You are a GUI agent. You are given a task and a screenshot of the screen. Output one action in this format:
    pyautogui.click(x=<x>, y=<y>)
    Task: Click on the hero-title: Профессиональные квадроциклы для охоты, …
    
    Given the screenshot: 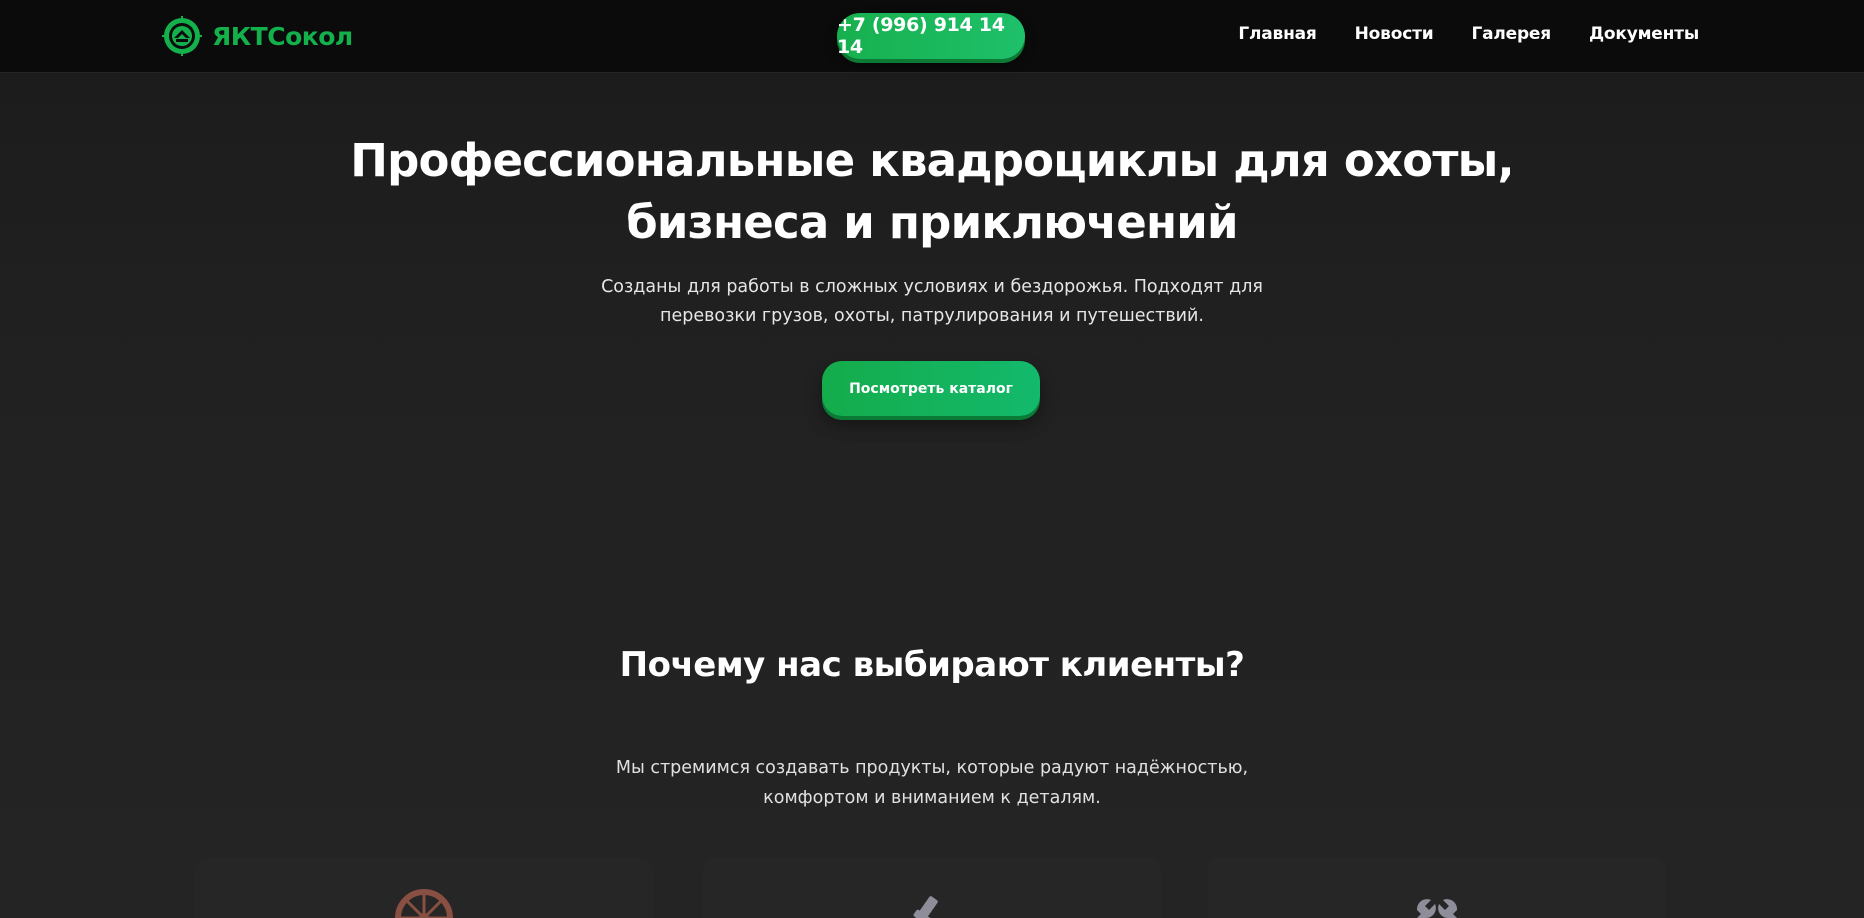 What is the action you would take?
    pyautogui.click(x=932, y=191)
    